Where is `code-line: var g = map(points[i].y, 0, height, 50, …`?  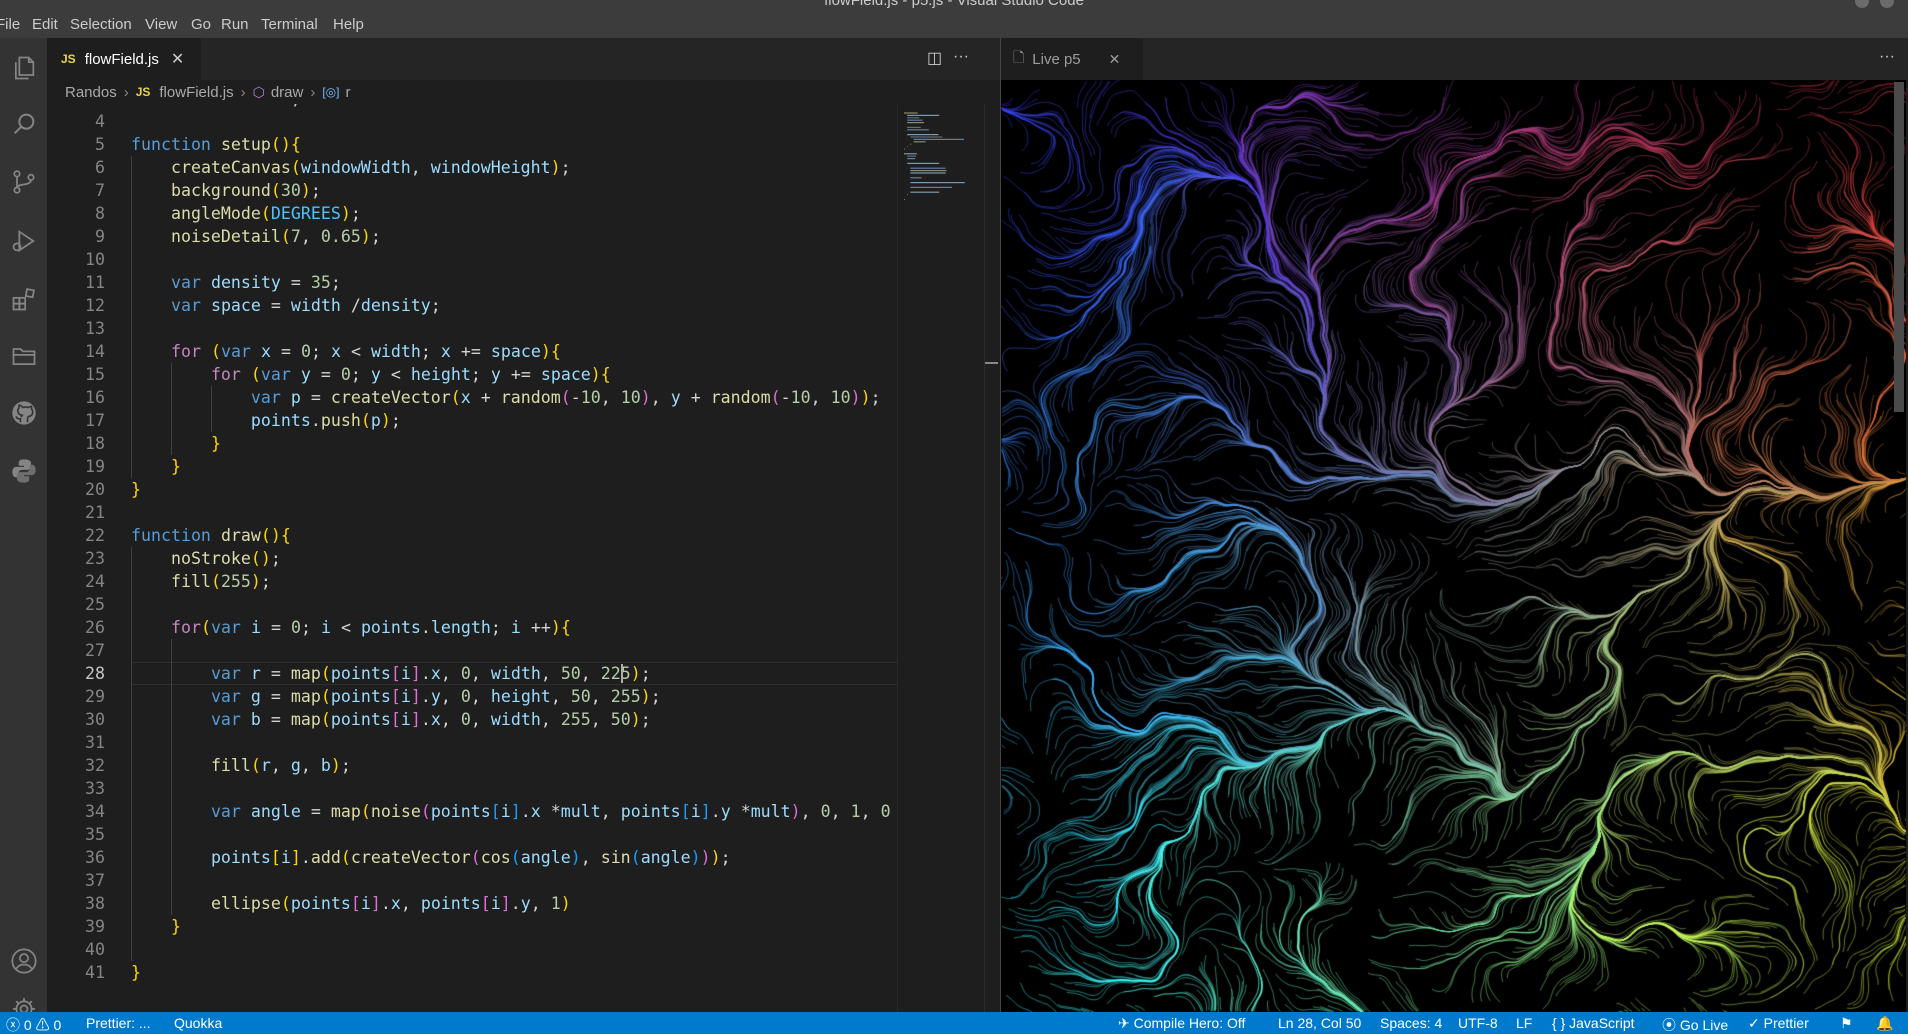
code-line: var g = map(points[i].y, 0, height, 50, … is located at coordinates (435, 696).